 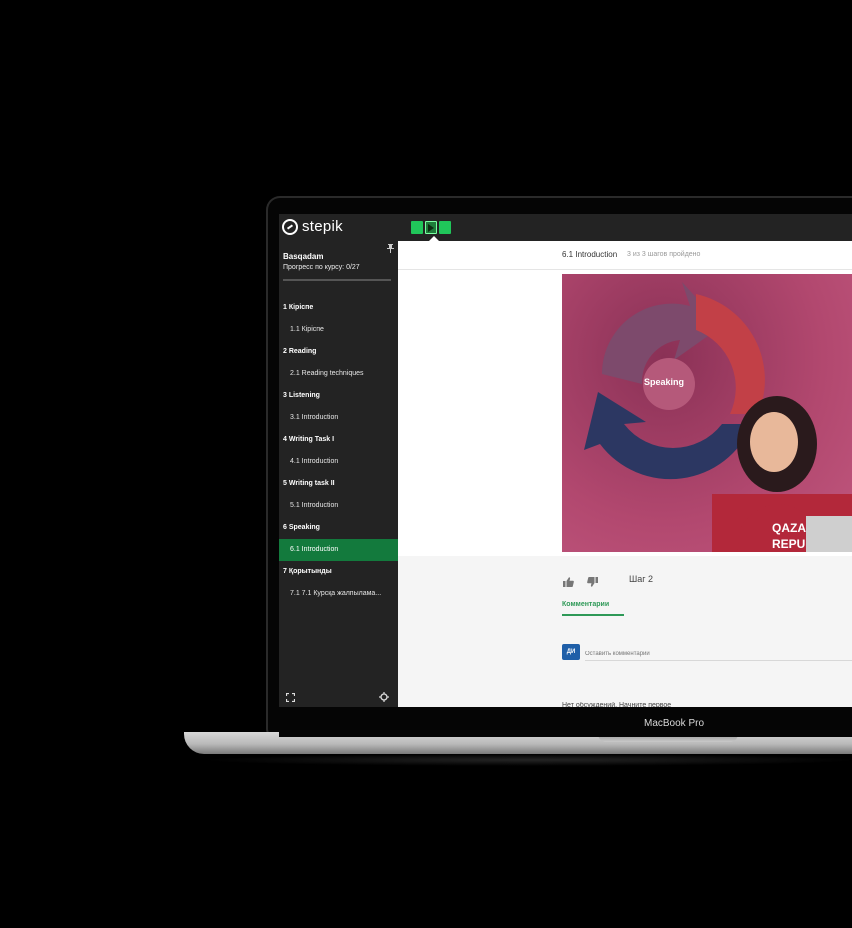 What do you see at coordinates (592, 580) in the screenshot?
I see `thumbs-down-icon` at bounding box center [592, 580].